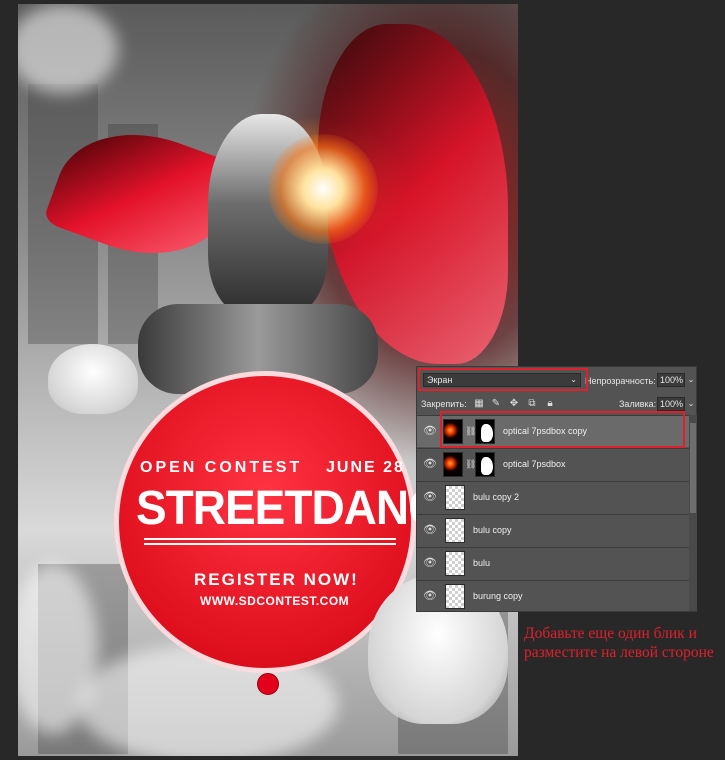 Image resolution: width=725 pixels, height=760 pixels. Describe the element at coordinates (365, 467) in the screenshot. I see `date-label: JUNE 28` at that location.